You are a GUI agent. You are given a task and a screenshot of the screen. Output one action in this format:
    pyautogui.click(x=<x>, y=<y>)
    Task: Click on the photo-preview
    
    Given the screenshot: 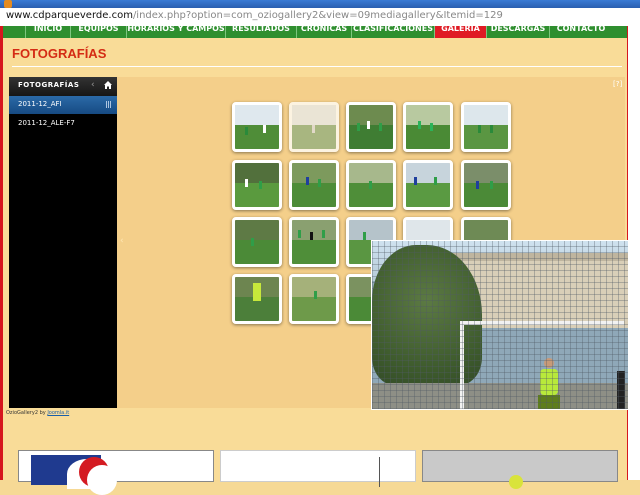 What is the action you would take?
    pyautogui.click(x=500, y=325)
    